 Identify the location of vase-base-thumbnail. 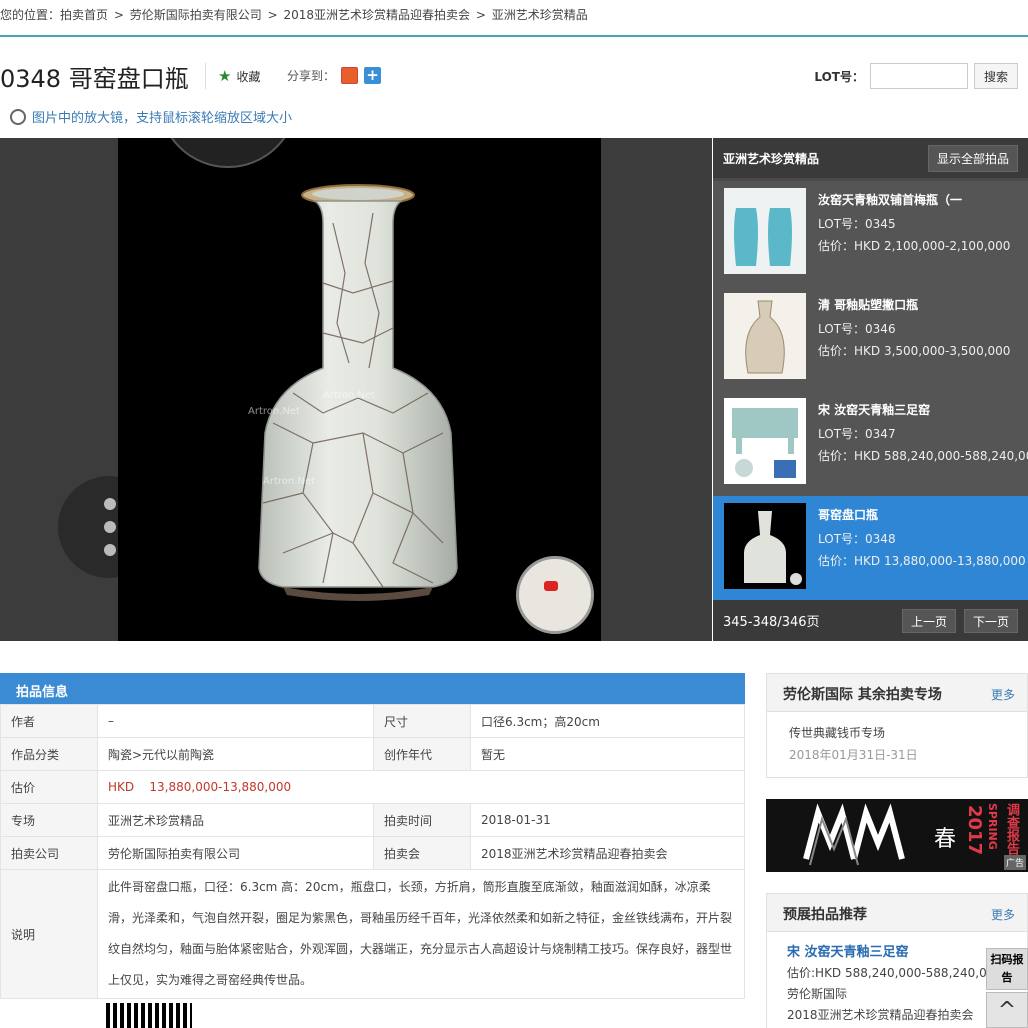
(555, 595).